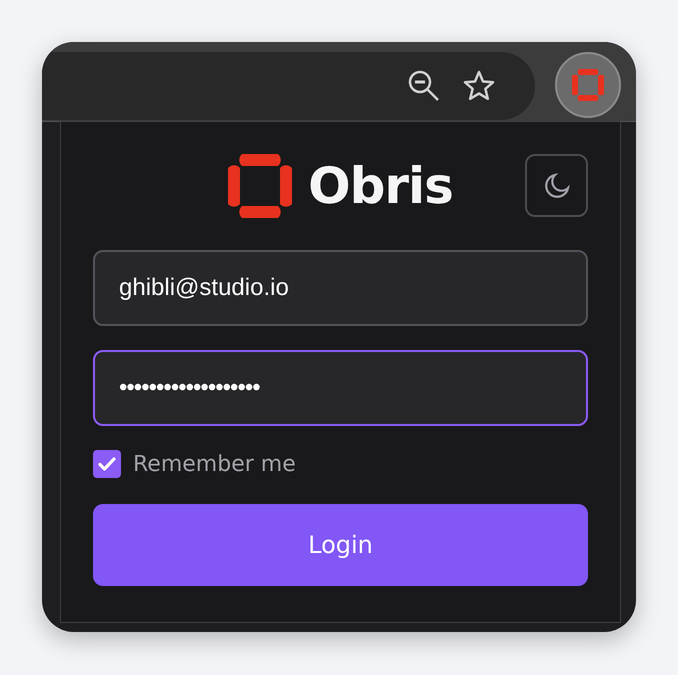 The image size is (678, 675). Describe the element at coordinates (340, 388) in the screenshot. I see `password-field: •••••••••••••••••••` at that location.